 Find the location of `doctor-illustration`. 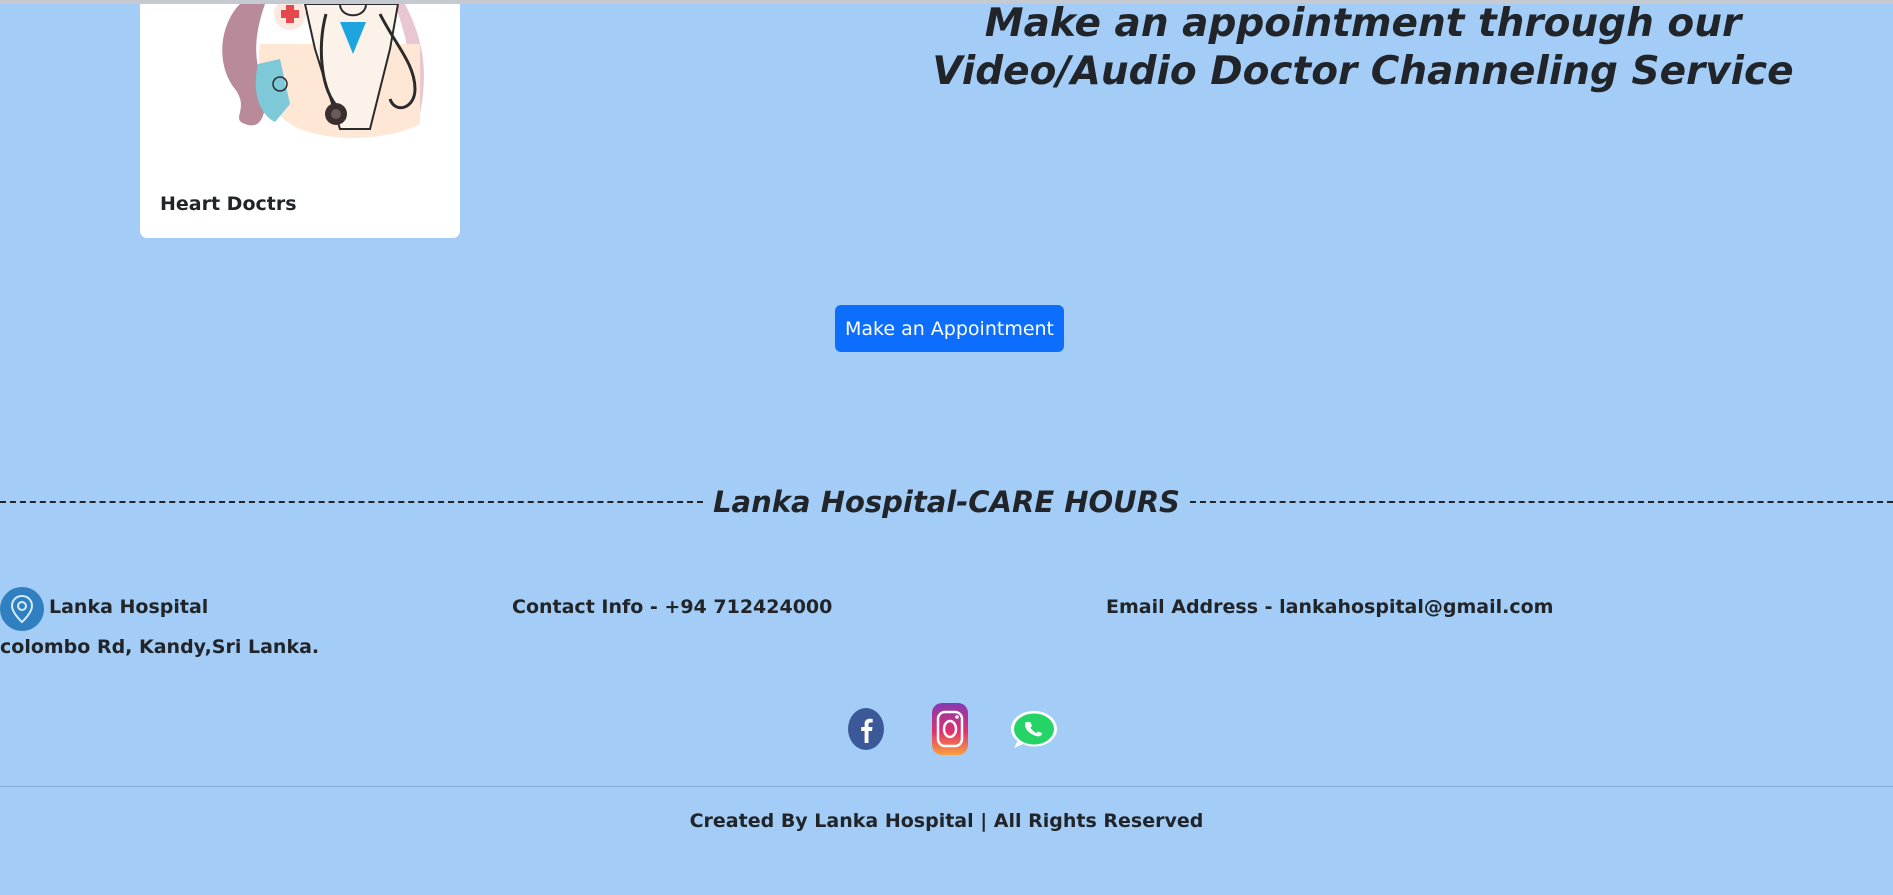

doctor-illustration is located at coordinates (323, 71).